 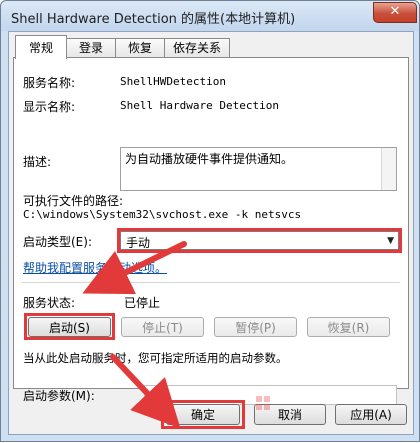 I want to click on annotation-arrows, so click(x=134, y=335).